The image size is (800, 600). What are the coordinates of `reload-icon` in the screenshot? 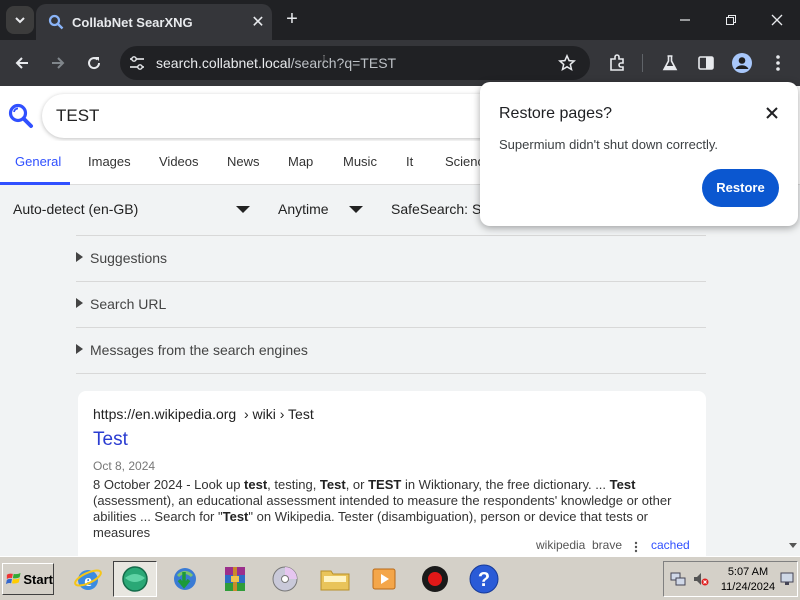 It's located at (94, 63).